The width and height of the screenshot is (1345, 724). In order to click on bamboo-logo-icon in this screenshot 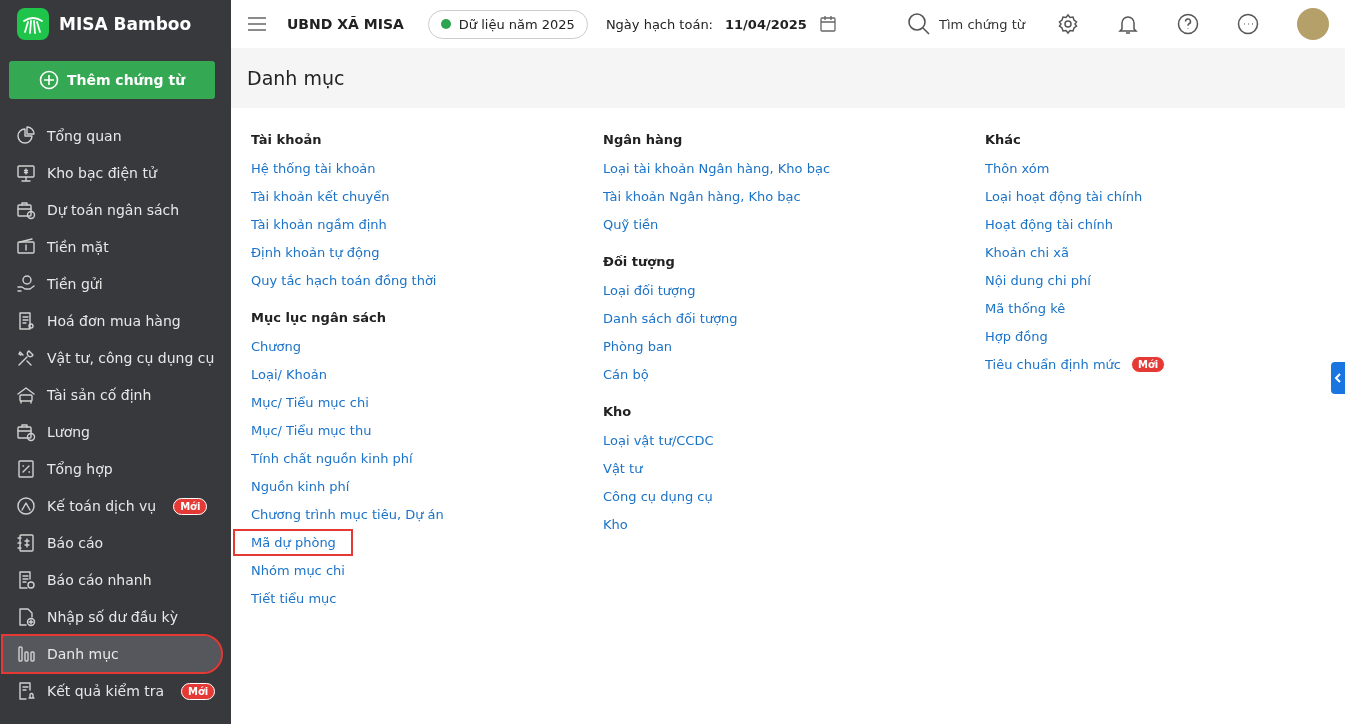, I will do `click(33, 24)`.